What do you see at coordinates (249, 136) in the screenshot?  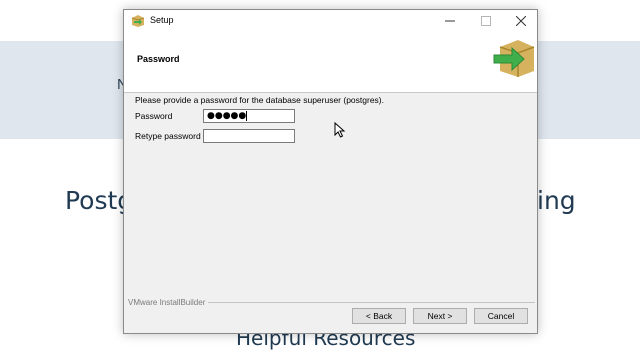 I see `retype-password-input` at bounding box center [249, 136].